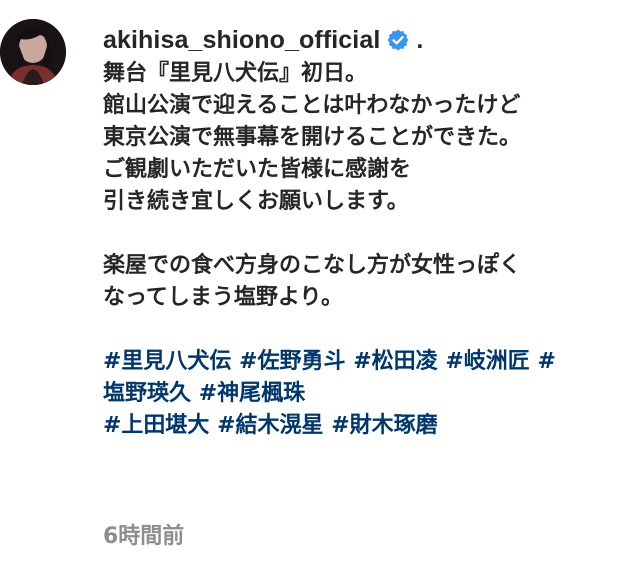 The image size is (624, 562). Describe the element at coordinates (167, 361) in the screenshot. I see `hashtag-link: #里見八犬伝` at that location.